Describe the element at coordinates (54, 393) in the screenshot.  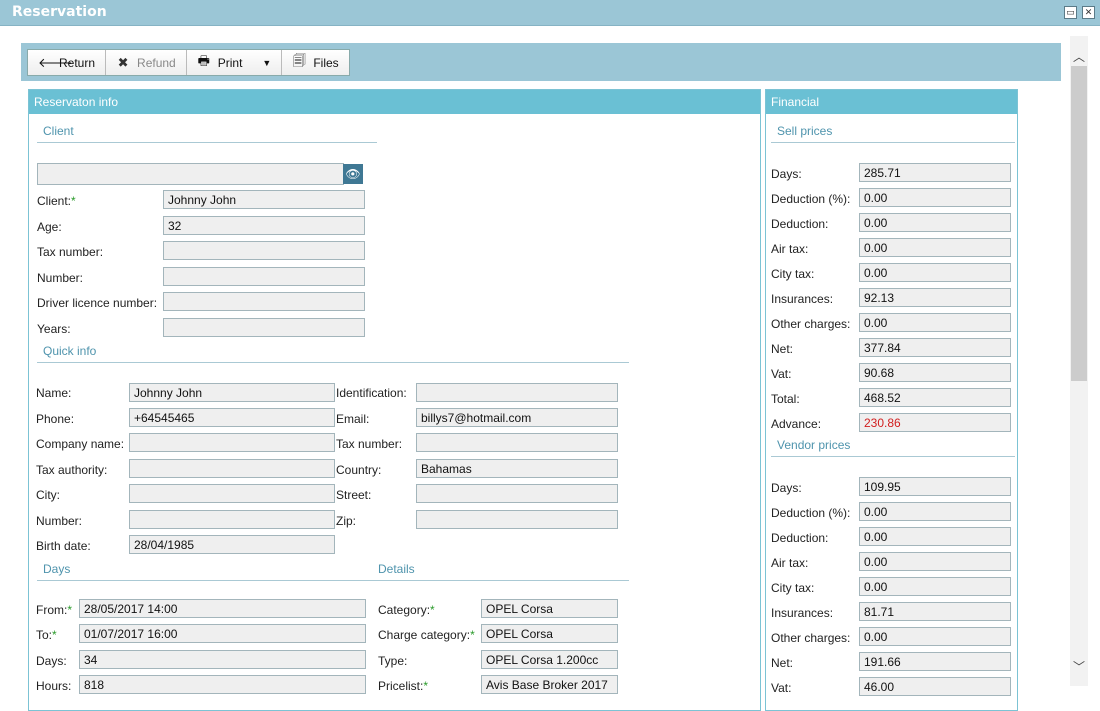
I see `name-label: Name:` at that location.